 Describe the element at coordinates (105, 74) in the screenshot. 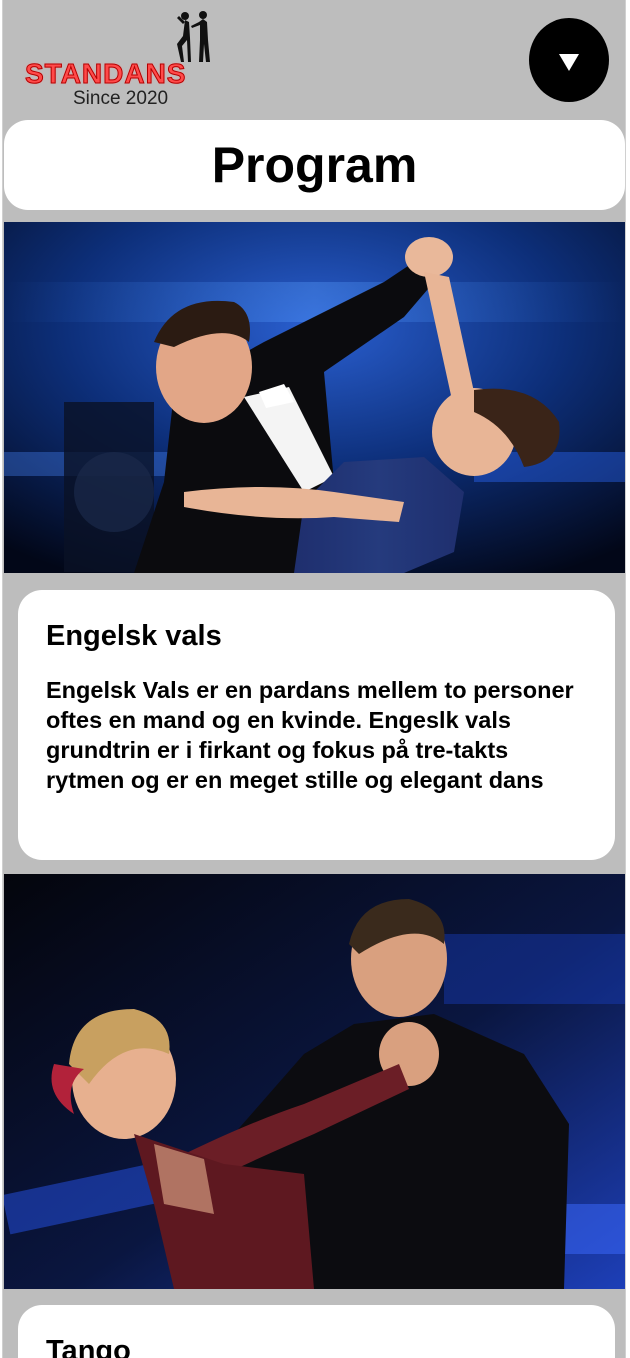

I see `logo-wordmark: STANDANS` at that location.